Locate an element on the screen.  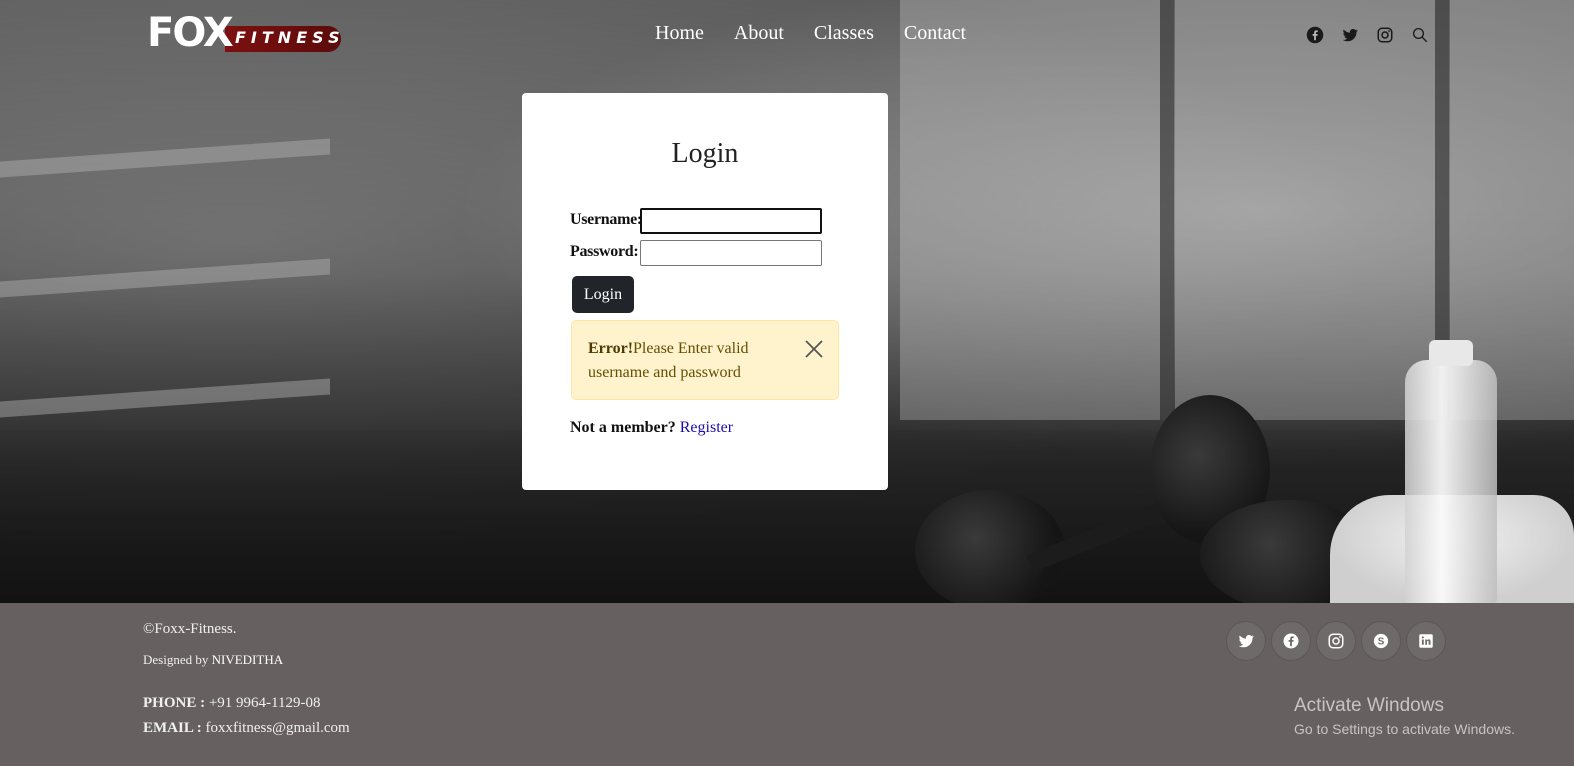
email-label: EMAIL : is located at coordinates (172, 728).